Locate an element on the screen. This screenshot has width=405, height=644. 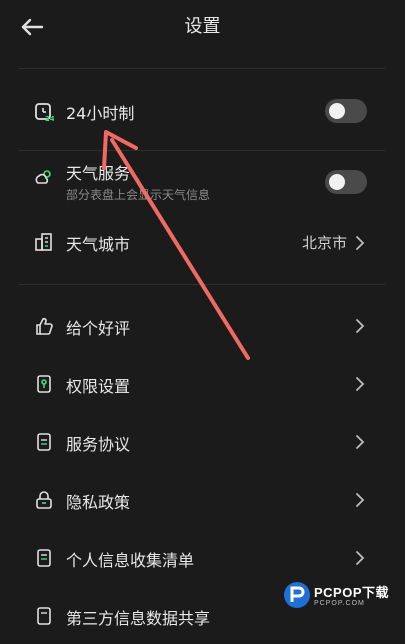
row-permission-settings: 权限设置 is located at coordinates (202, 383).